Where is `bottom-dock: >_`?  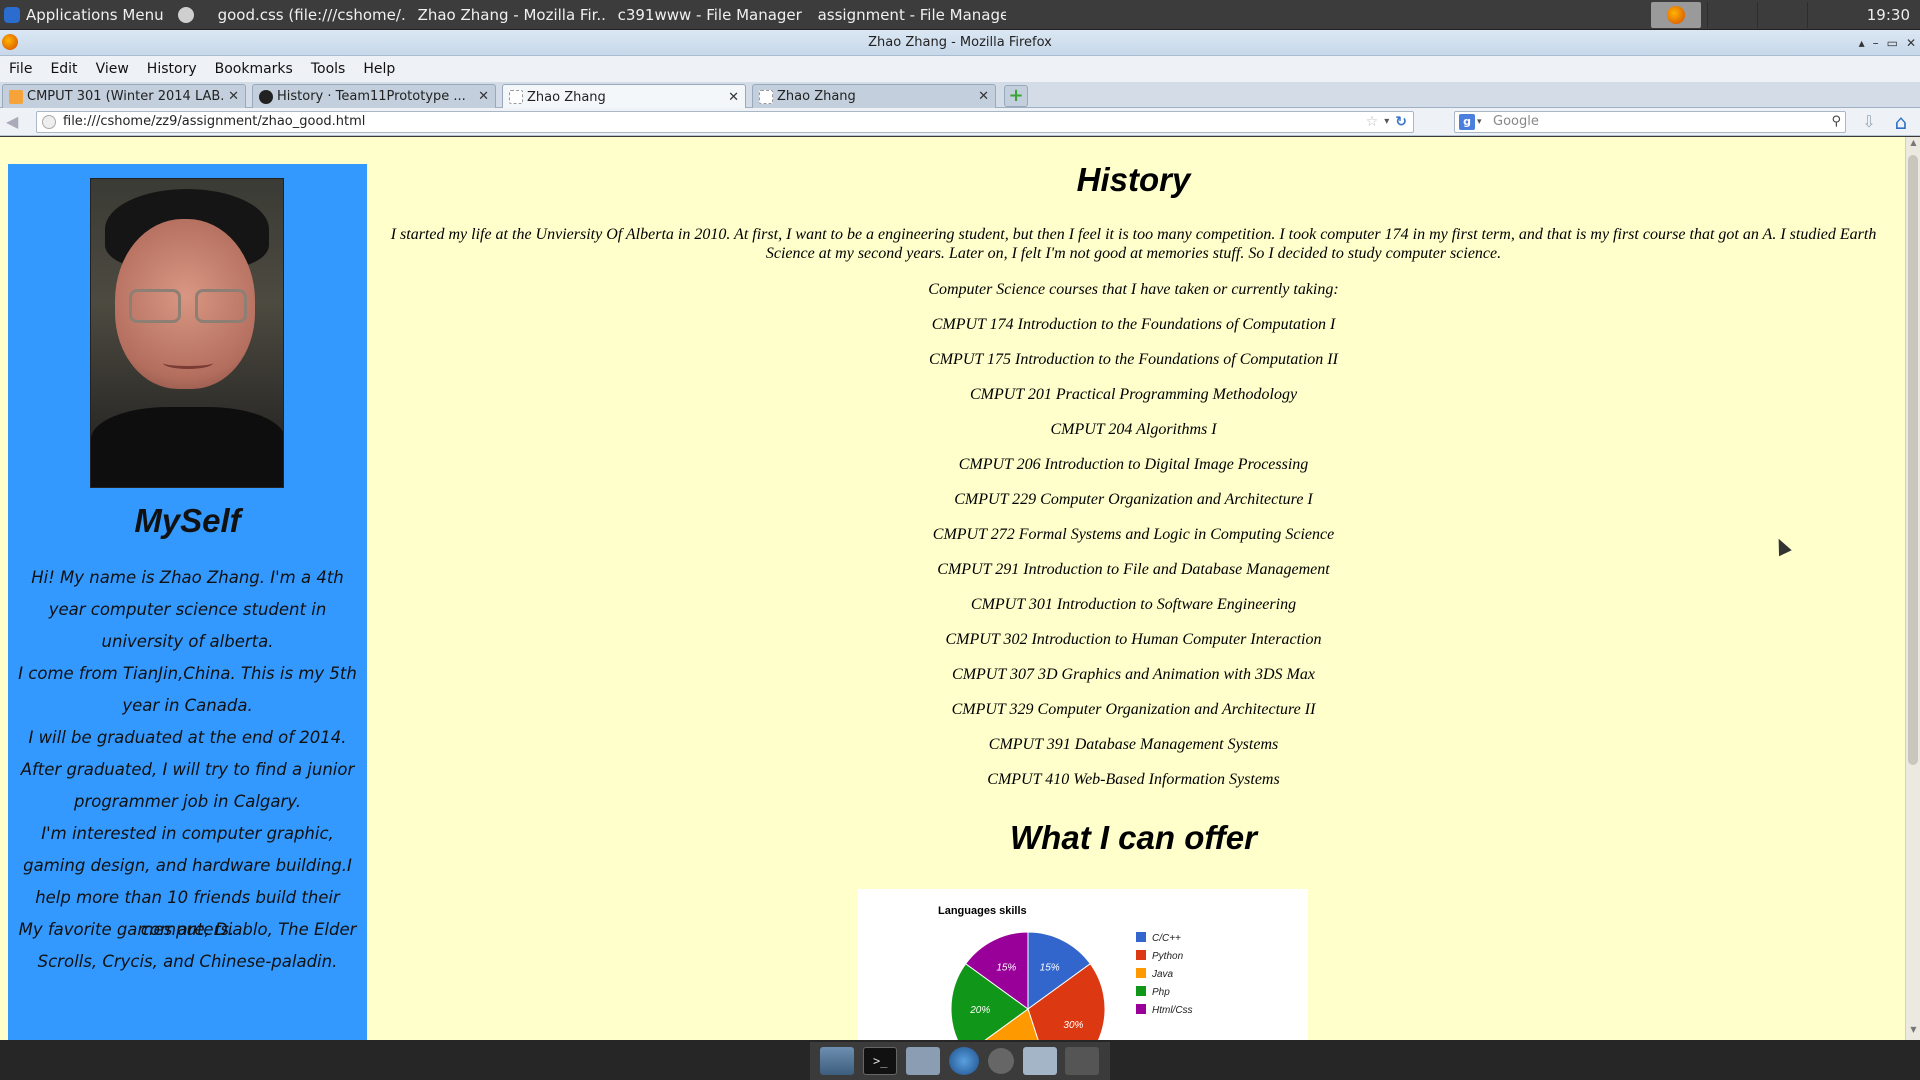
bottom-dock: >_ is located at coordinates (960, 1060).